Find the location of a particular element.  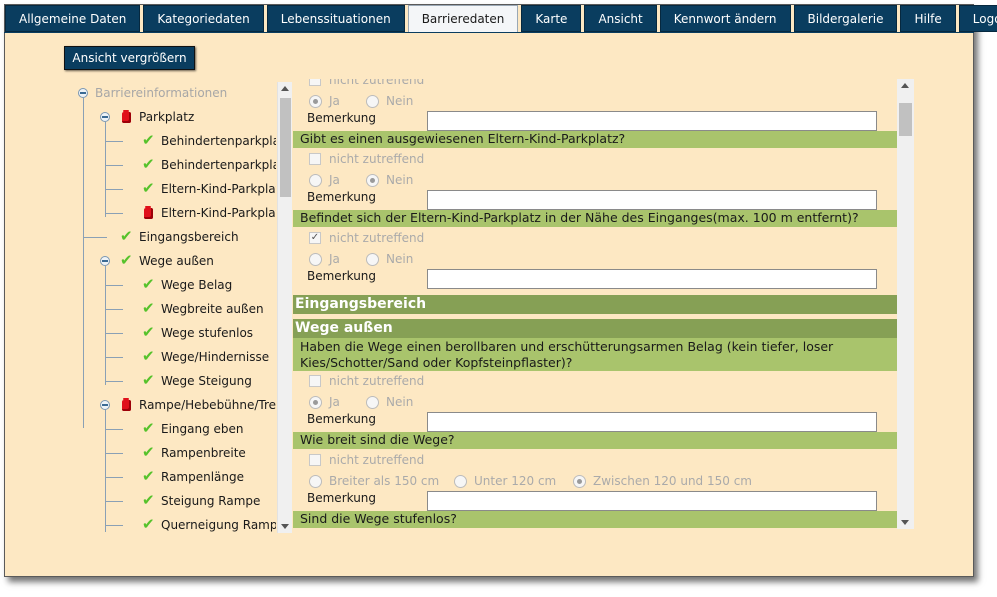

tree-item-label: Wege Steigung is located at coordinates (206, 381).